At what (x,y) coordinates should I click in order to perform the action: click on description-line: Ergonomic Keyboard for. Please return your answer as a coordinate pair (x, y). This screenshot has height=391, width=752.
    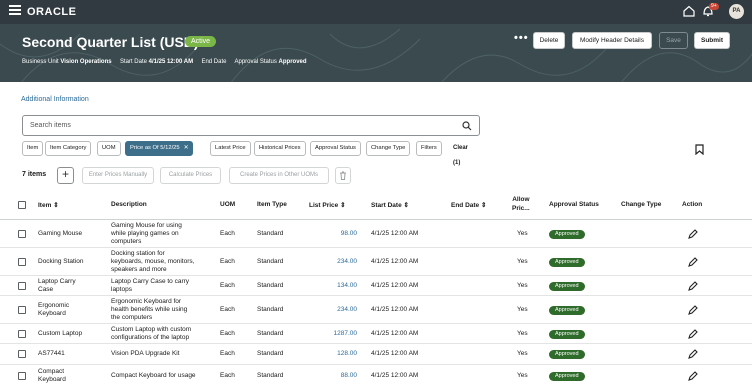
    Looking at the image, I should click on (146, 301).